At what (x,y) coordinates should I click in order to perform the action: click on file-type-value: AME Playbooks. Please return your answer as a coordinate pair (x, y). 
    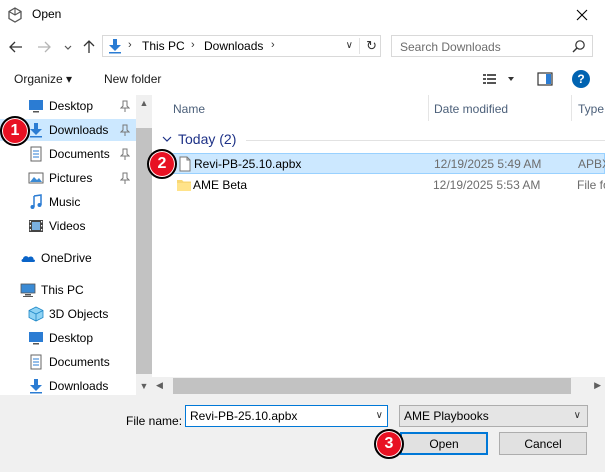
    Looking at the image, I should click on (446, 416).